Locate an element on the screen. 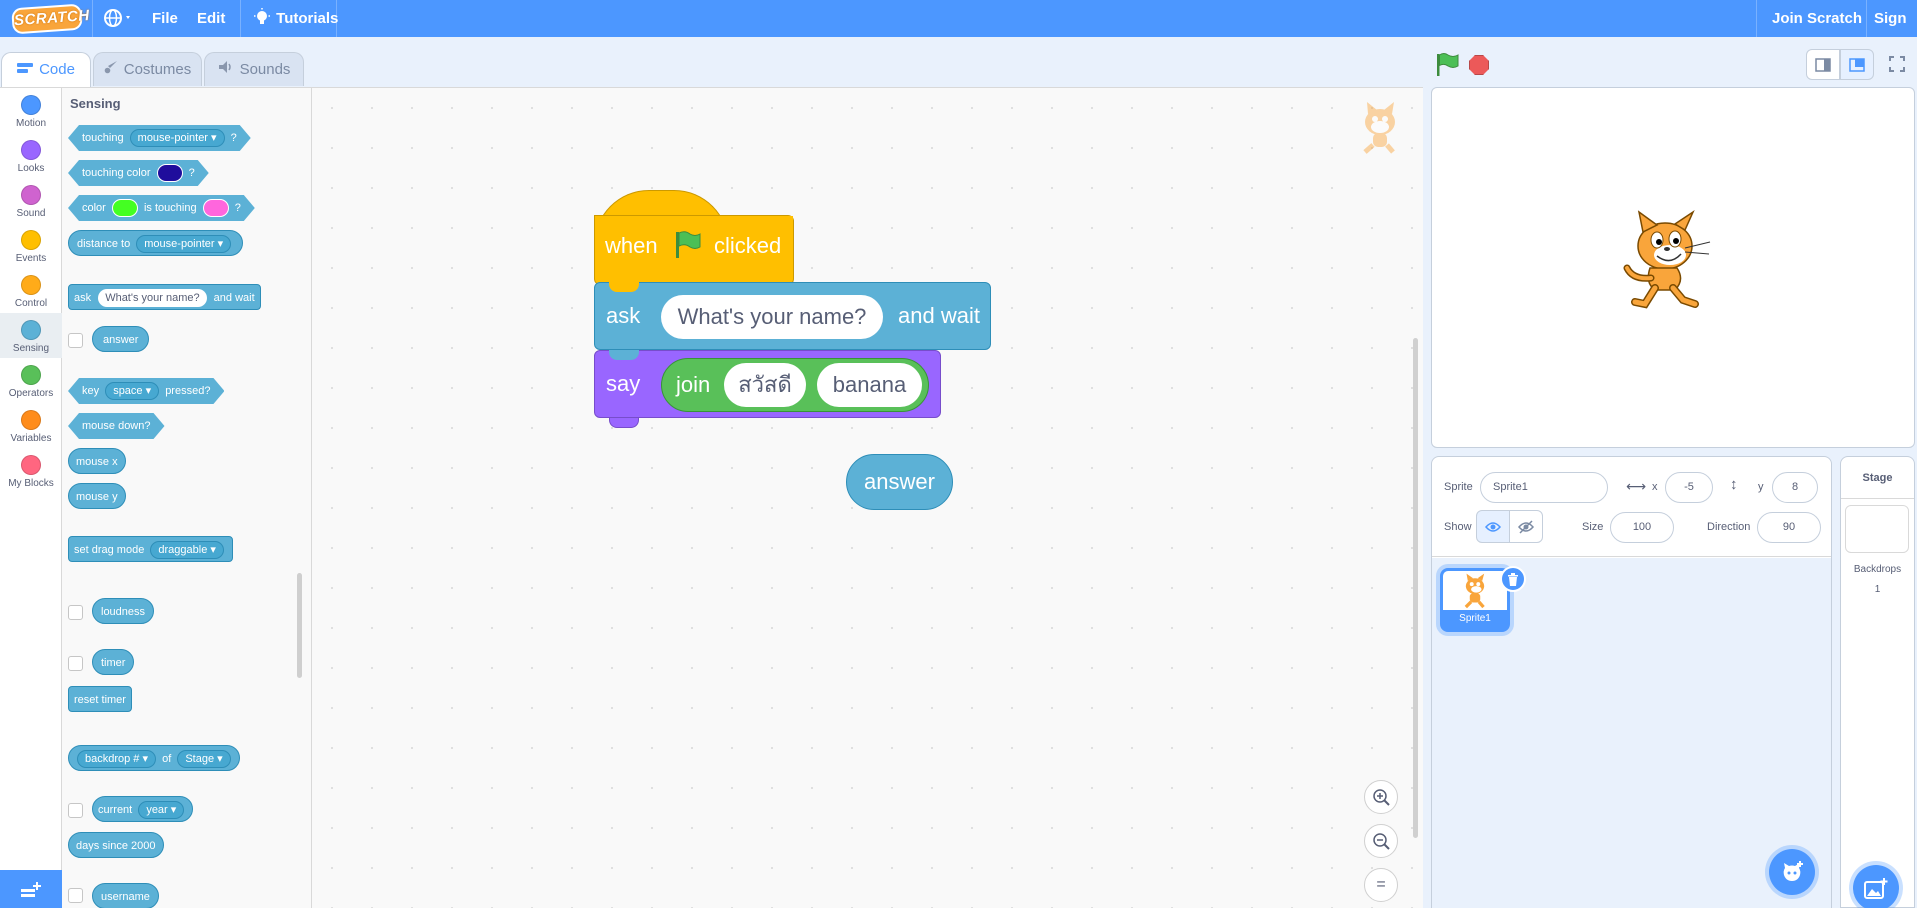  mouse-y-block: mouse y is located at coordinates (97, 496).